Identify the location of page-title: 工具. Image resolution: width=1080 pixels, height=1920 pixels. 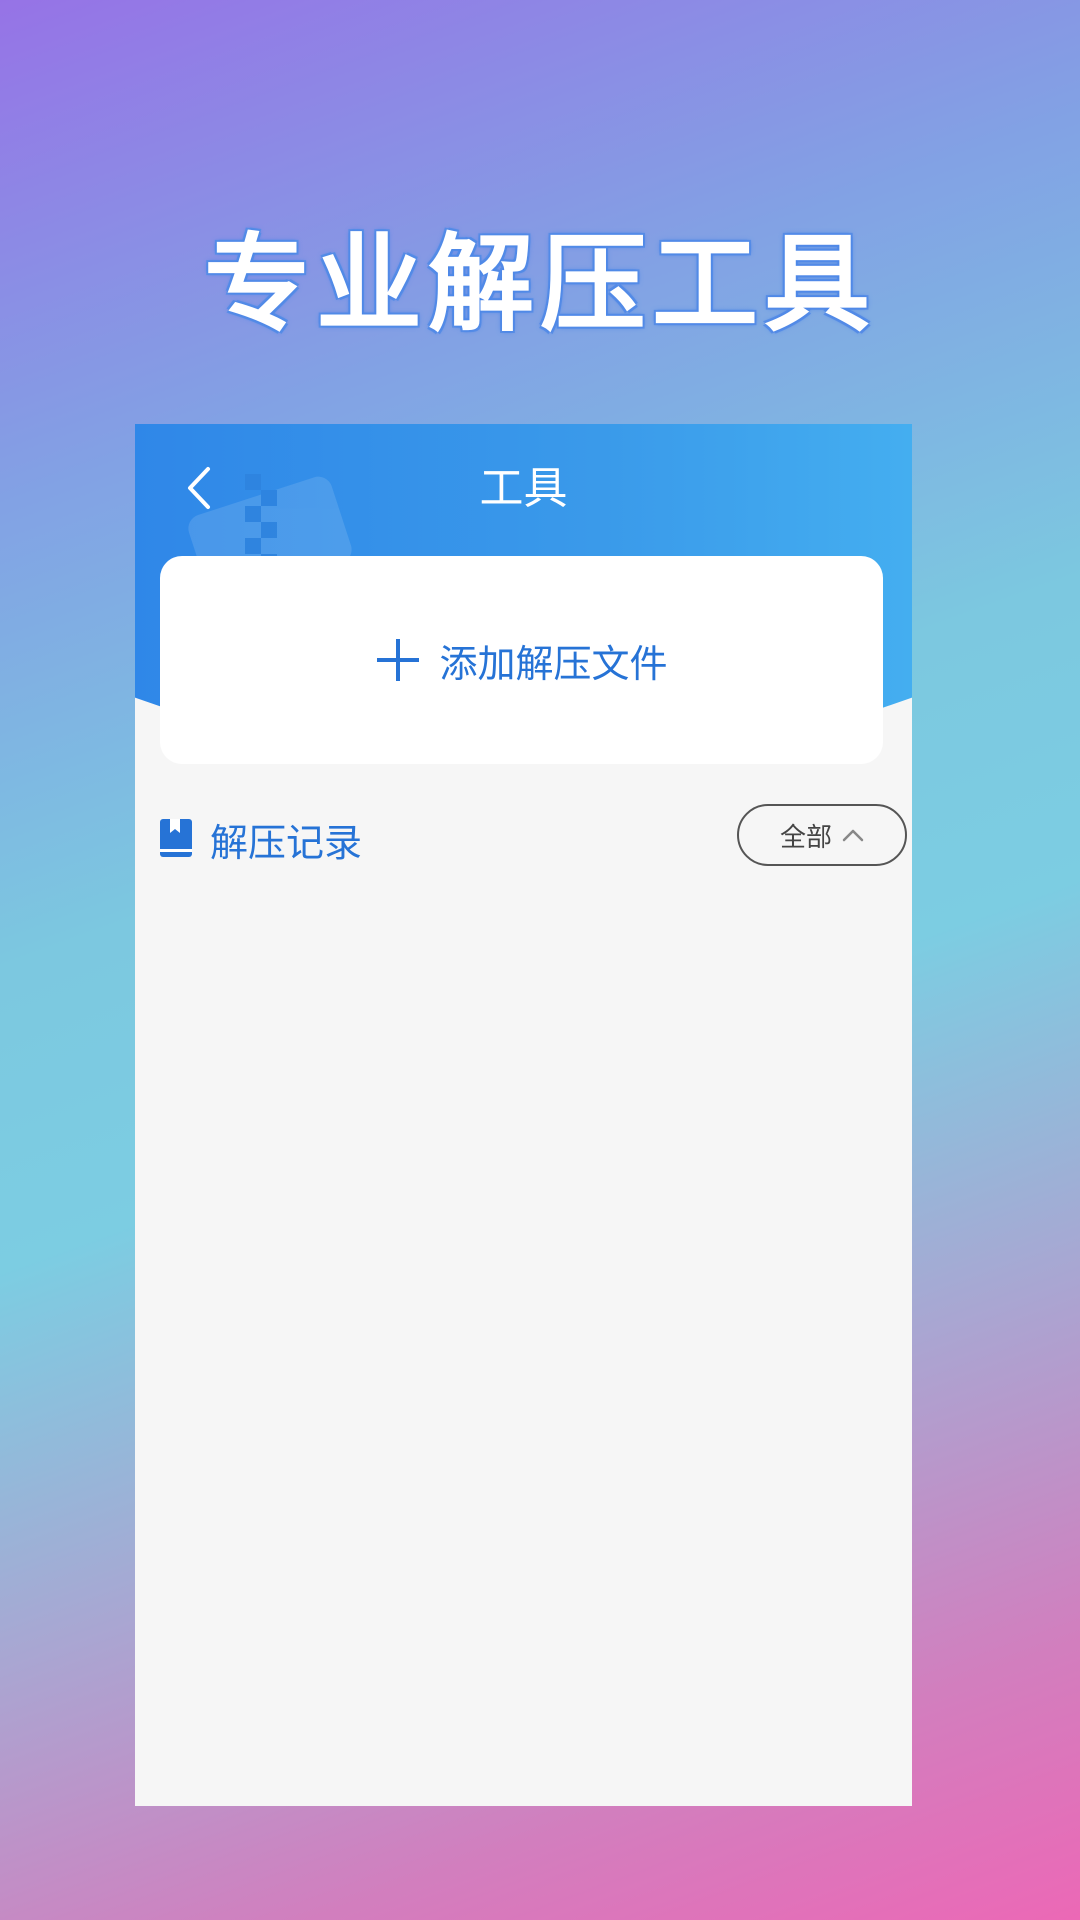
(523, 488).